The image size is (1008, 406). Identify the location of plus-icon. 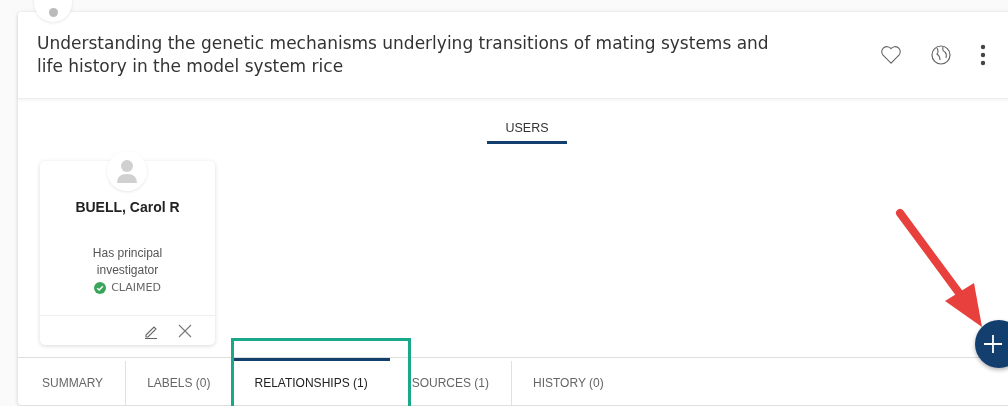
(993, 344).